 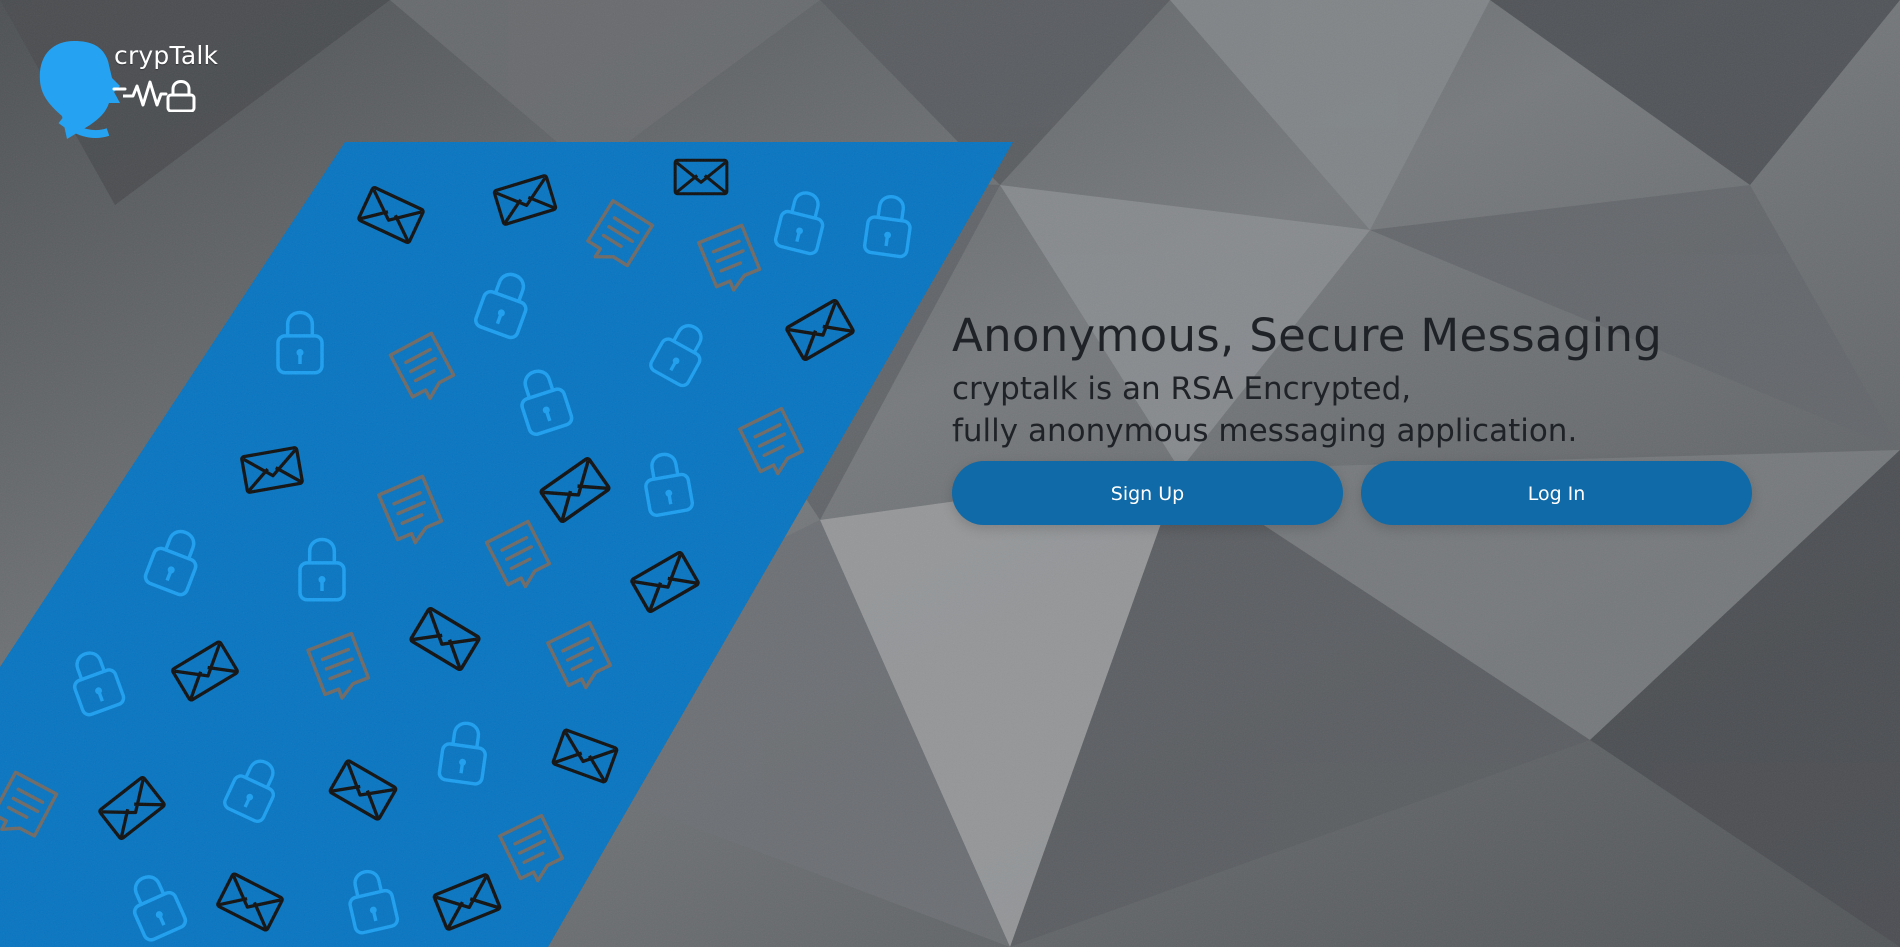 What do you see at coordinates (159, 96) in the screenshot?
I see `soundwave-lock-icon` at bounding box center [159, 96].